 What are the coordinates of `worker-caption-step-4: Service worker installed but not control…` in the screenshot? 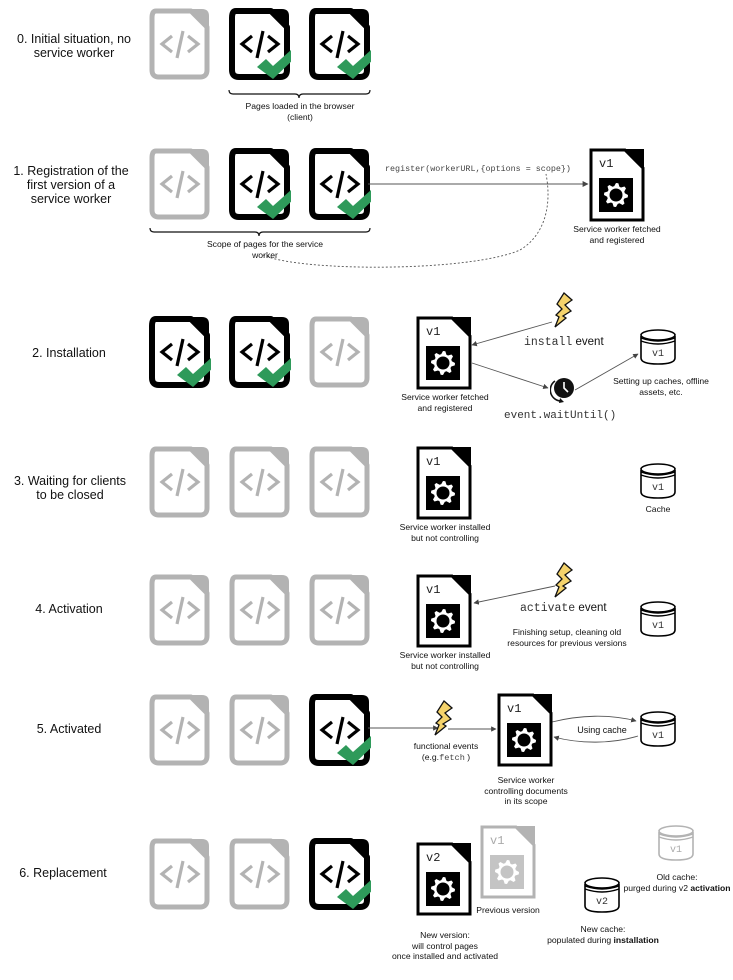 It's located at (445, 660).